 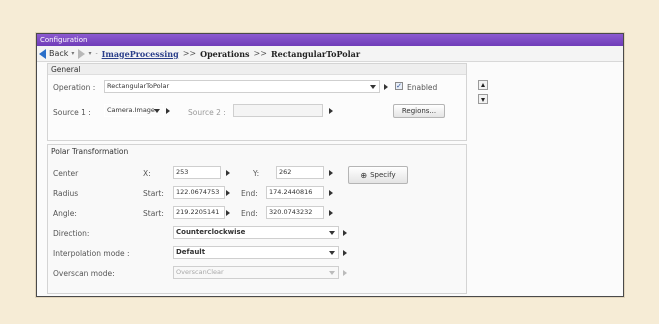 I want to click on source2-arrow-icon, so click(x=331, y=111).